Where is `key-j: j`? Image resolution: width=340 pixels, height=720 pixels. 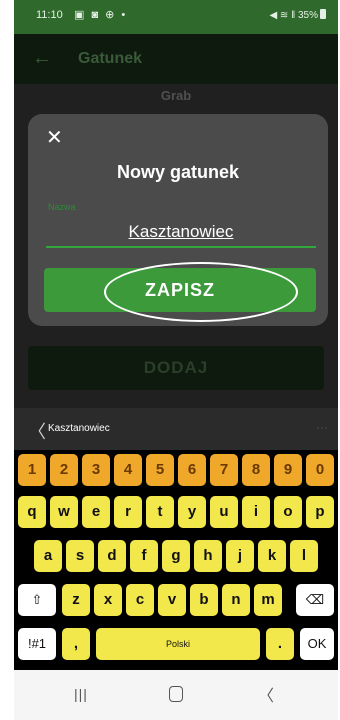
key-j: j is located at coordinates (240, 556).